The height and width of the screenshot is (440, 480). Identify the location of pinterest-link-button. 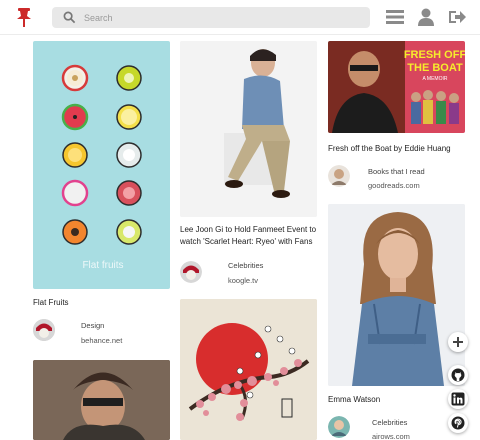
(458, 423).